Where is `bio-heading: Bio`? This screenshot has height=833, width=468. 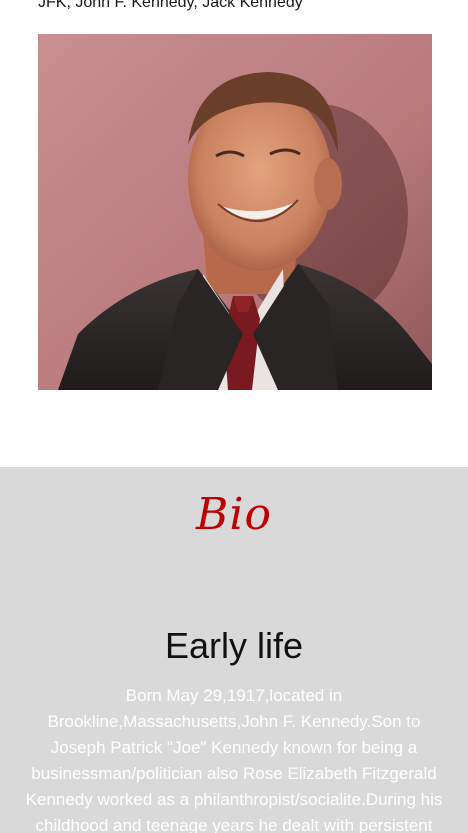
bio-heading: Bio is located at coordinates (234, 514).